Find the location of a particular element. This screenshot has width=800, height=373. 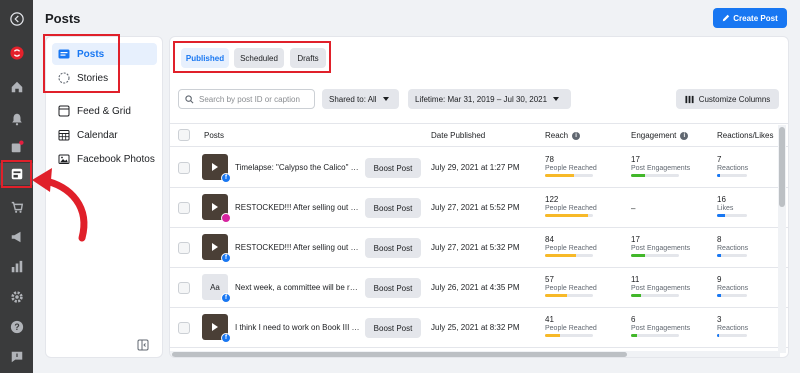

tabs-highlight is located at coordinates (252, 57).